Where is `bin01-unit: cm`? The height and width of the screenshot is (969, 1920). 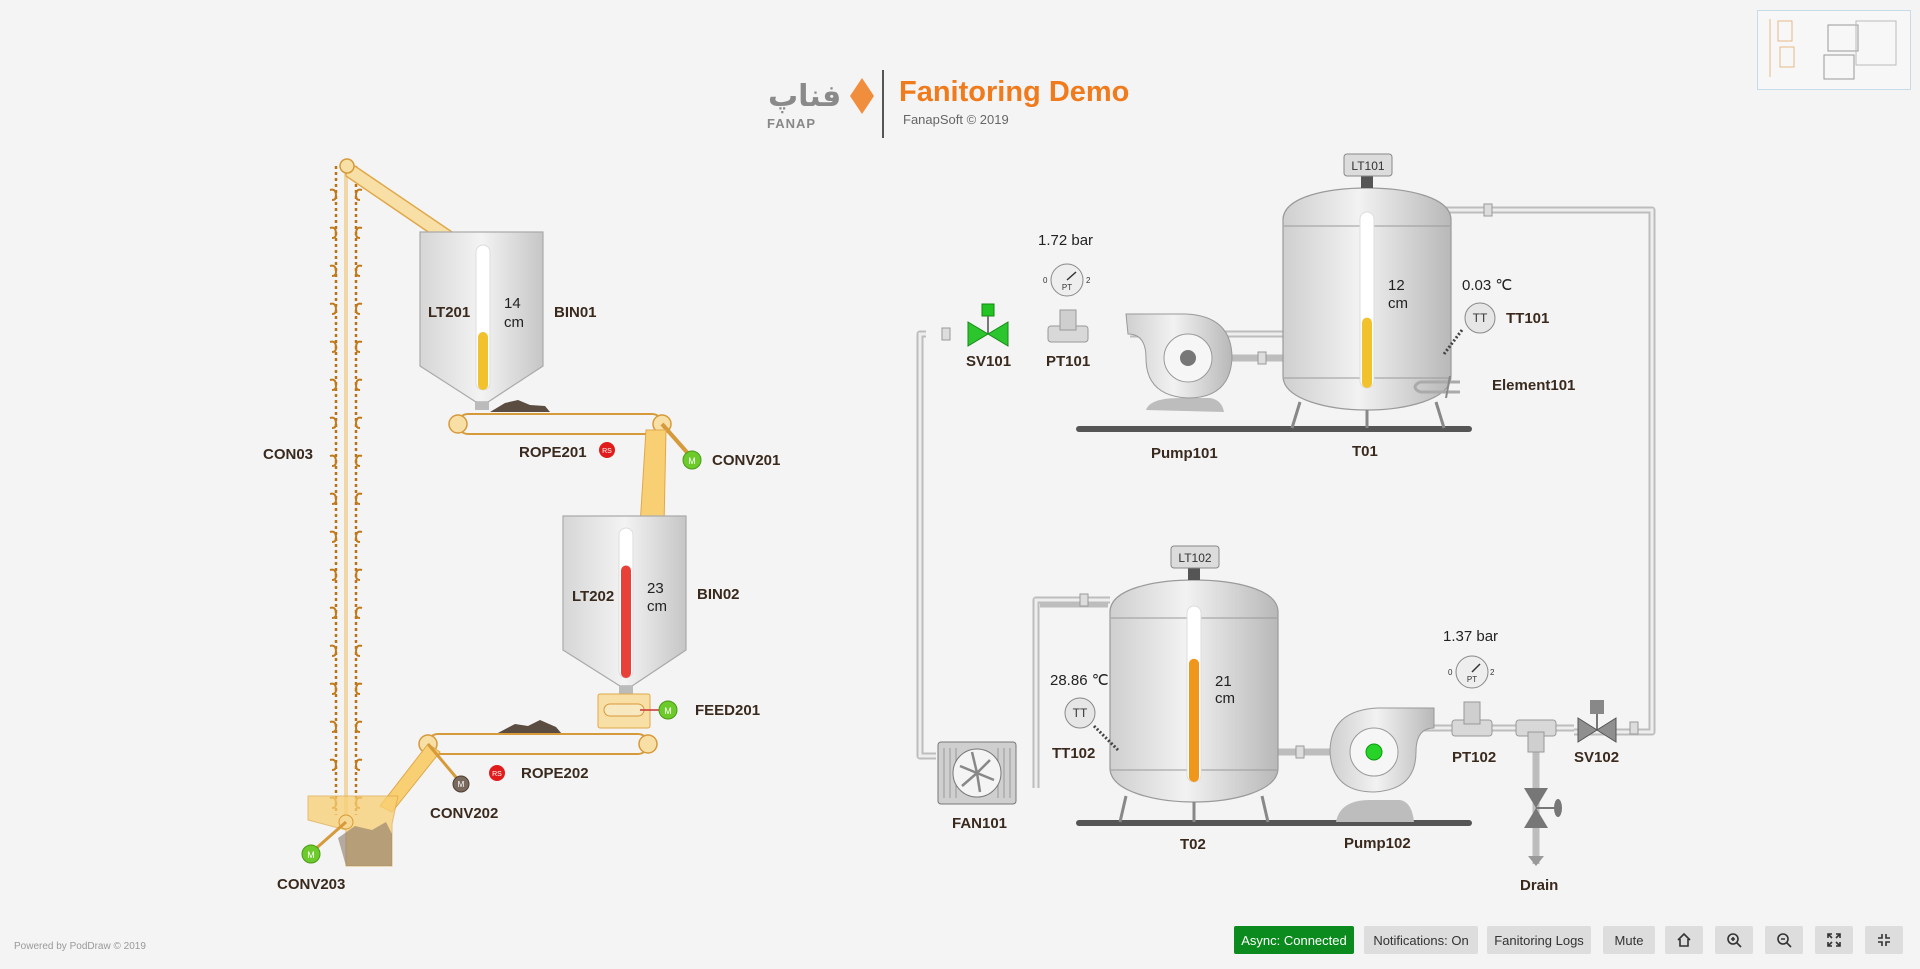
bin01-unit: cm is located at coordinates (514, 322).